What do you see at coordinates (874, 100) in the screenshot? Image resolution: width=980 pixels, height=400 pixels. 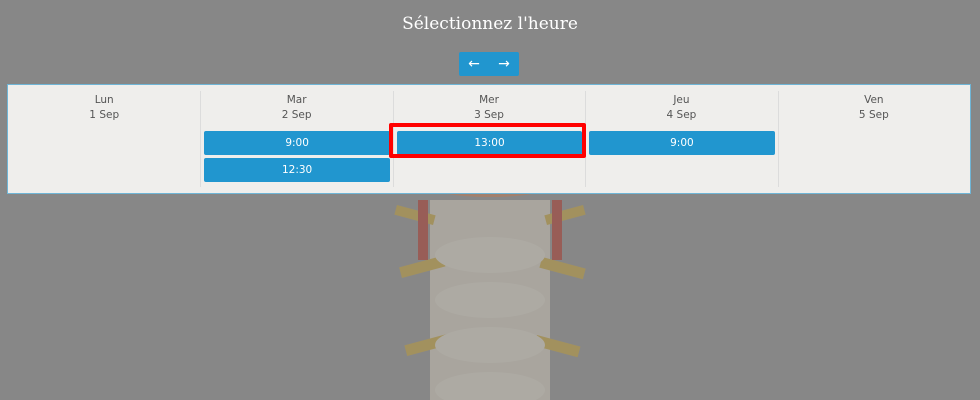 I see `day-weekday: Ven` at bounding box center [874, 100].